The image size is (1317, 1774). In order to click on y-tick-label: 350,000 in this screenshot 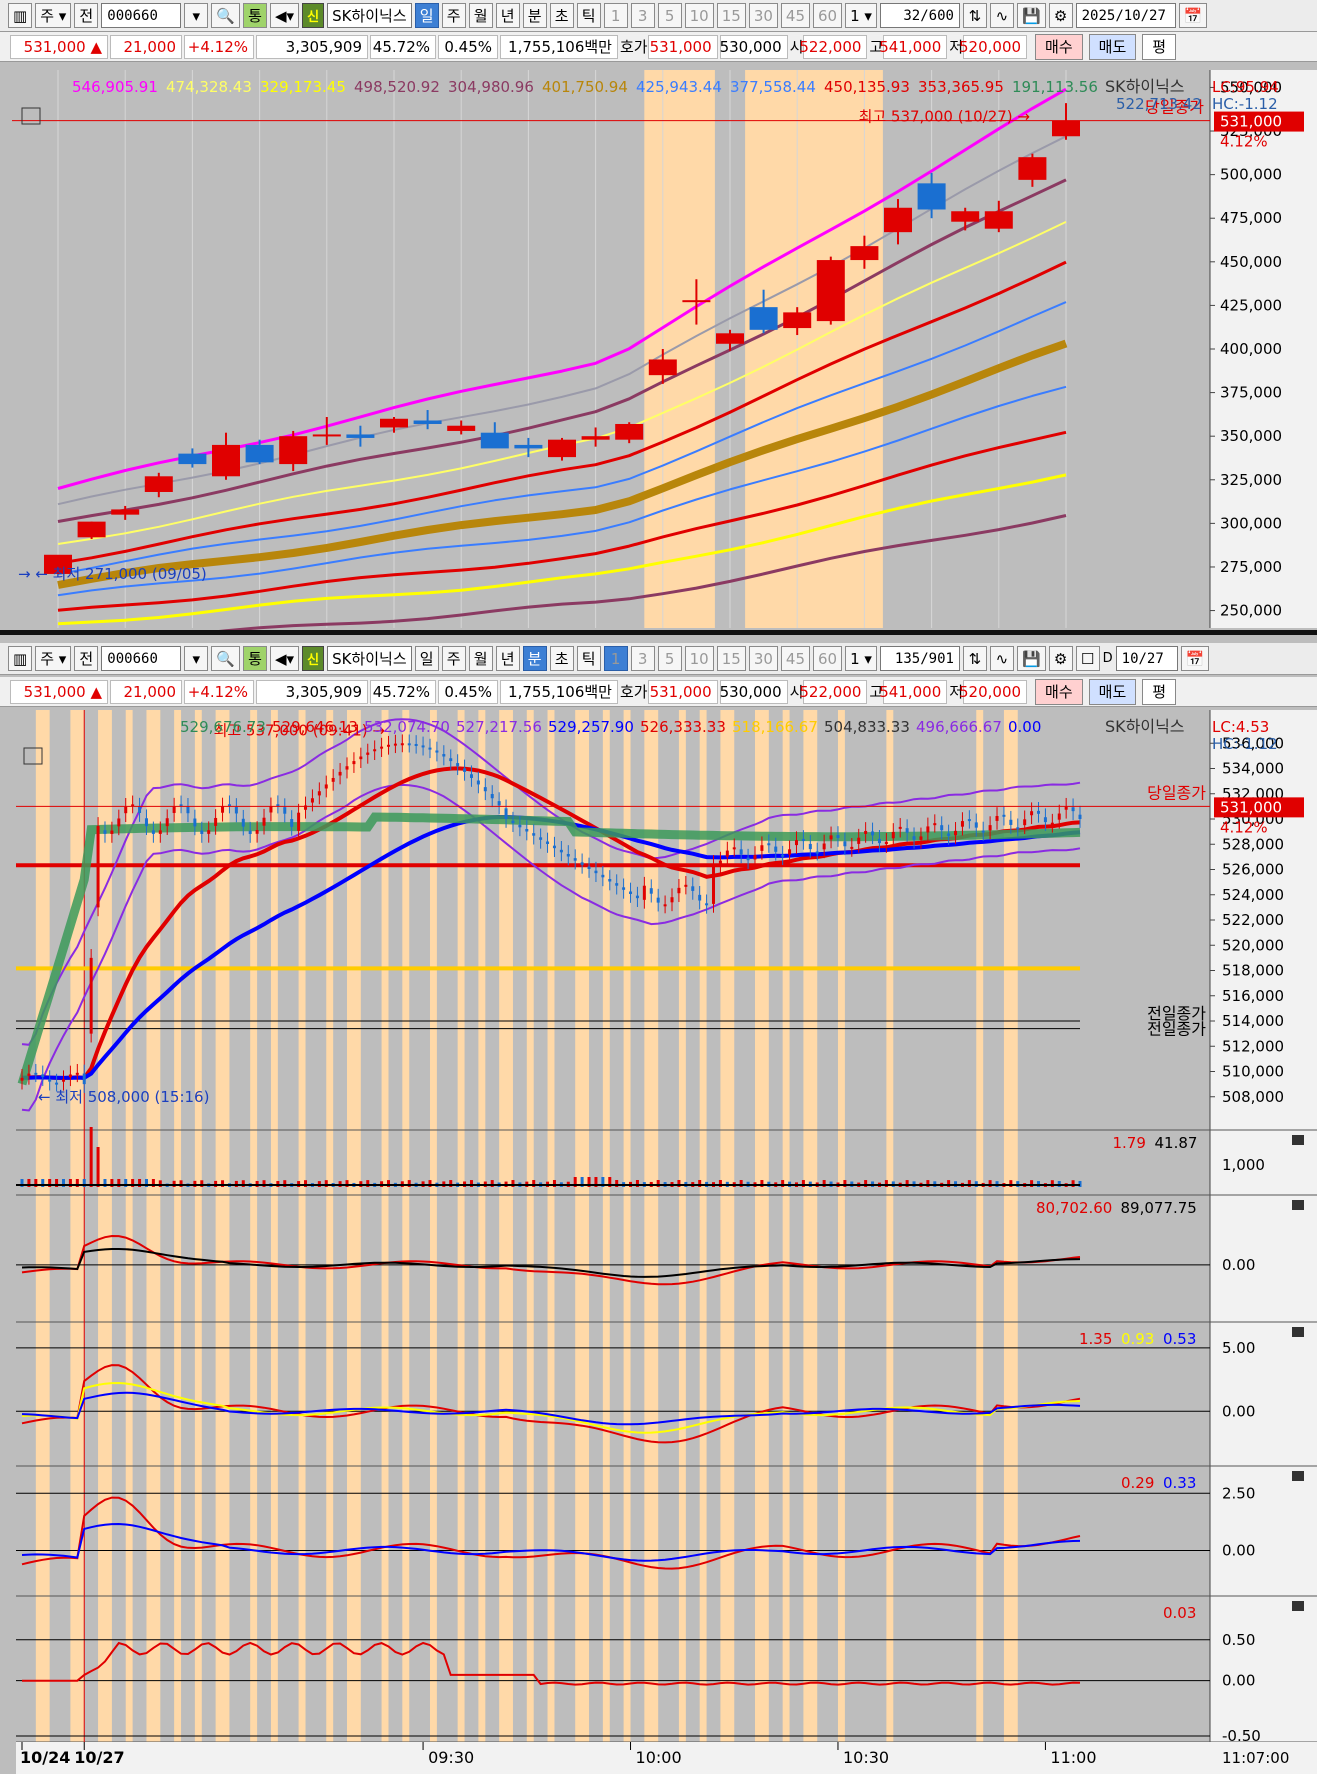, I will do `click(1251, 436)`.